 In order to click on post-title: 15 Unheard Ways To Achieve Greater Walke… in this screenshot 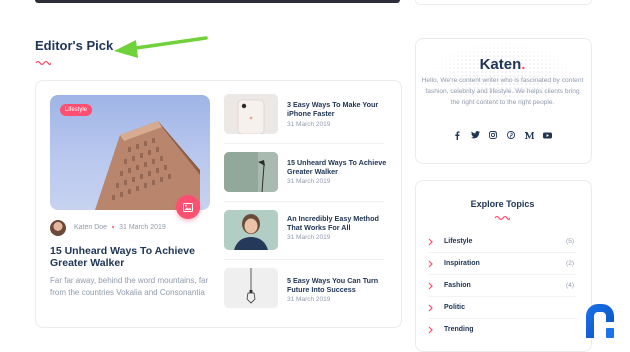, I will do `click(337, 167)`.